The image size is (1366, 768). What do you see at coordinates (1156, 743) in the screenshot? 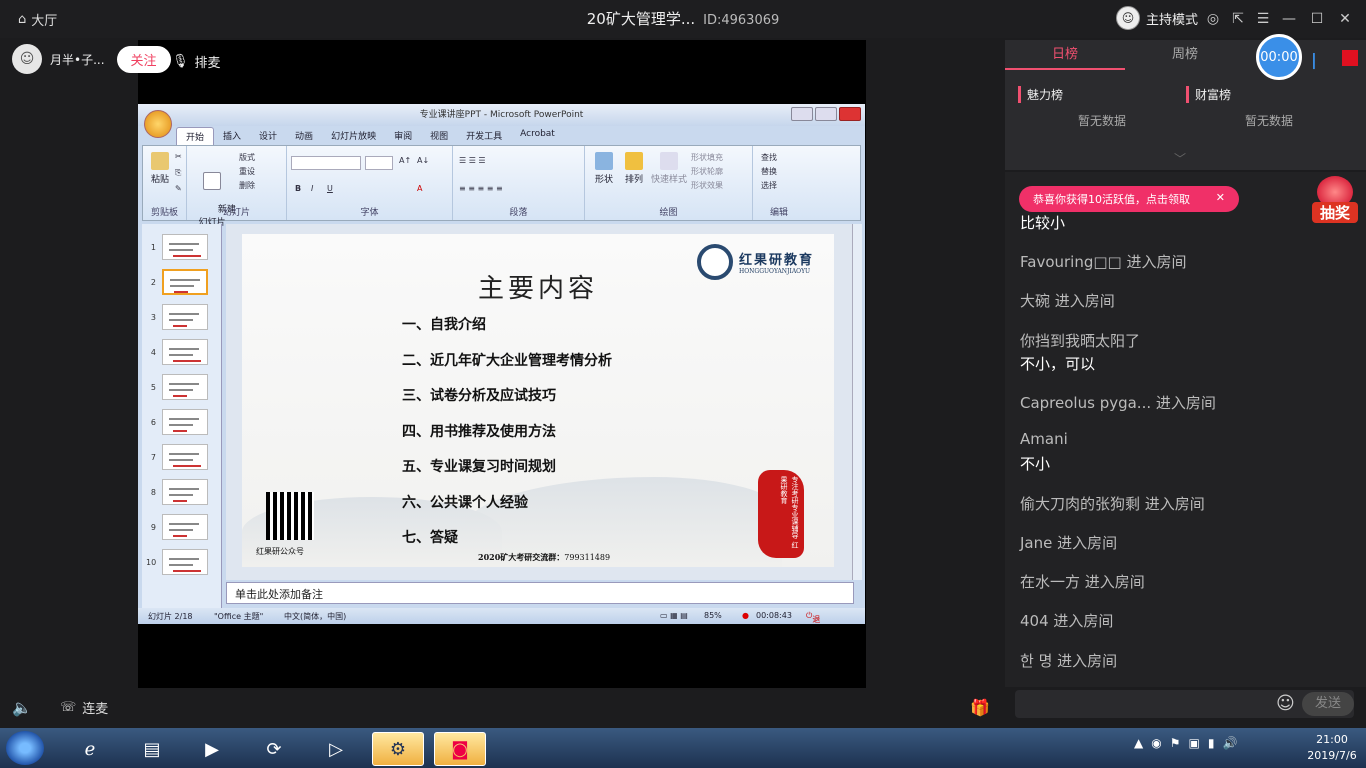
I see `qq-icon: ◉` at bounding box center [1156, 743].